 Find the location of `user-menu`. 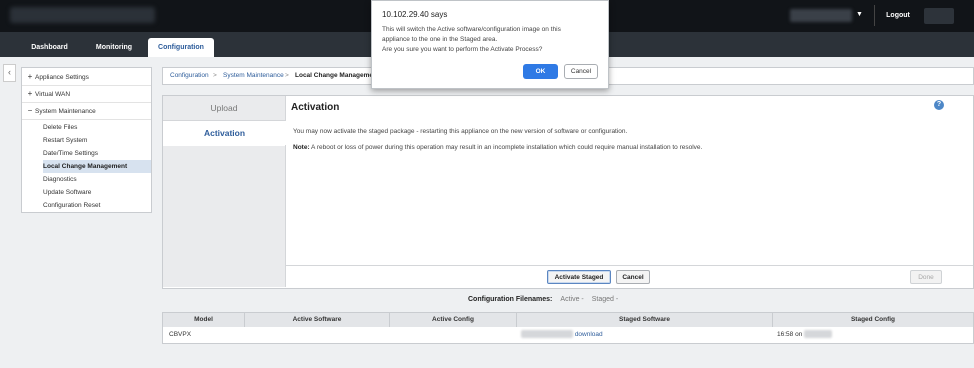

user-menu is located at coordinates (821, 15).